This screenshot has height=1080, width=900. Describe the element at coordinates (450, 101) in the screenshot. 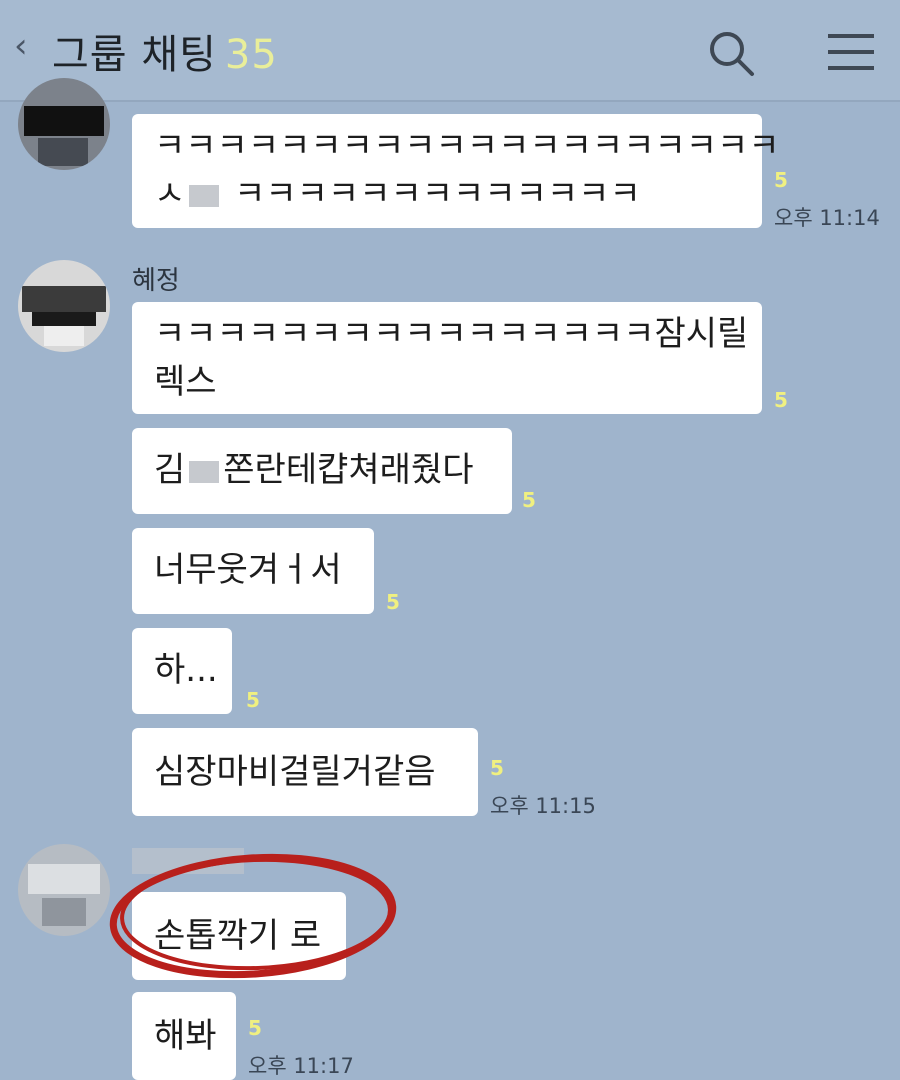

I see `header-divider` at that location.